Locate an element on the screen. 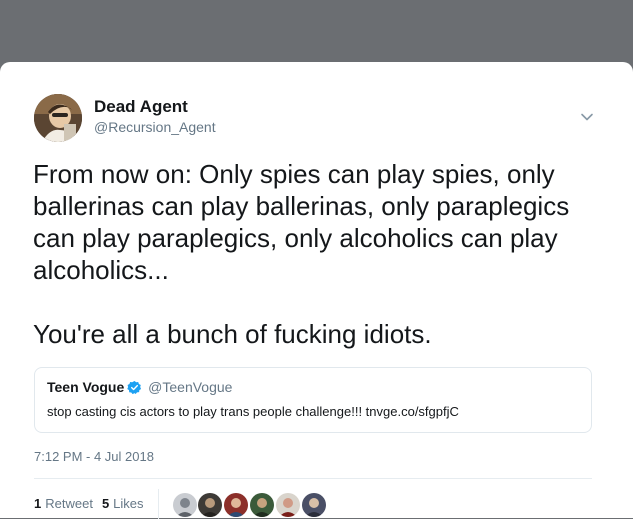 The image size is (633, 519). tweet-header: Dead Agent @Recursion_Agent is located at coordinates (319, 119).